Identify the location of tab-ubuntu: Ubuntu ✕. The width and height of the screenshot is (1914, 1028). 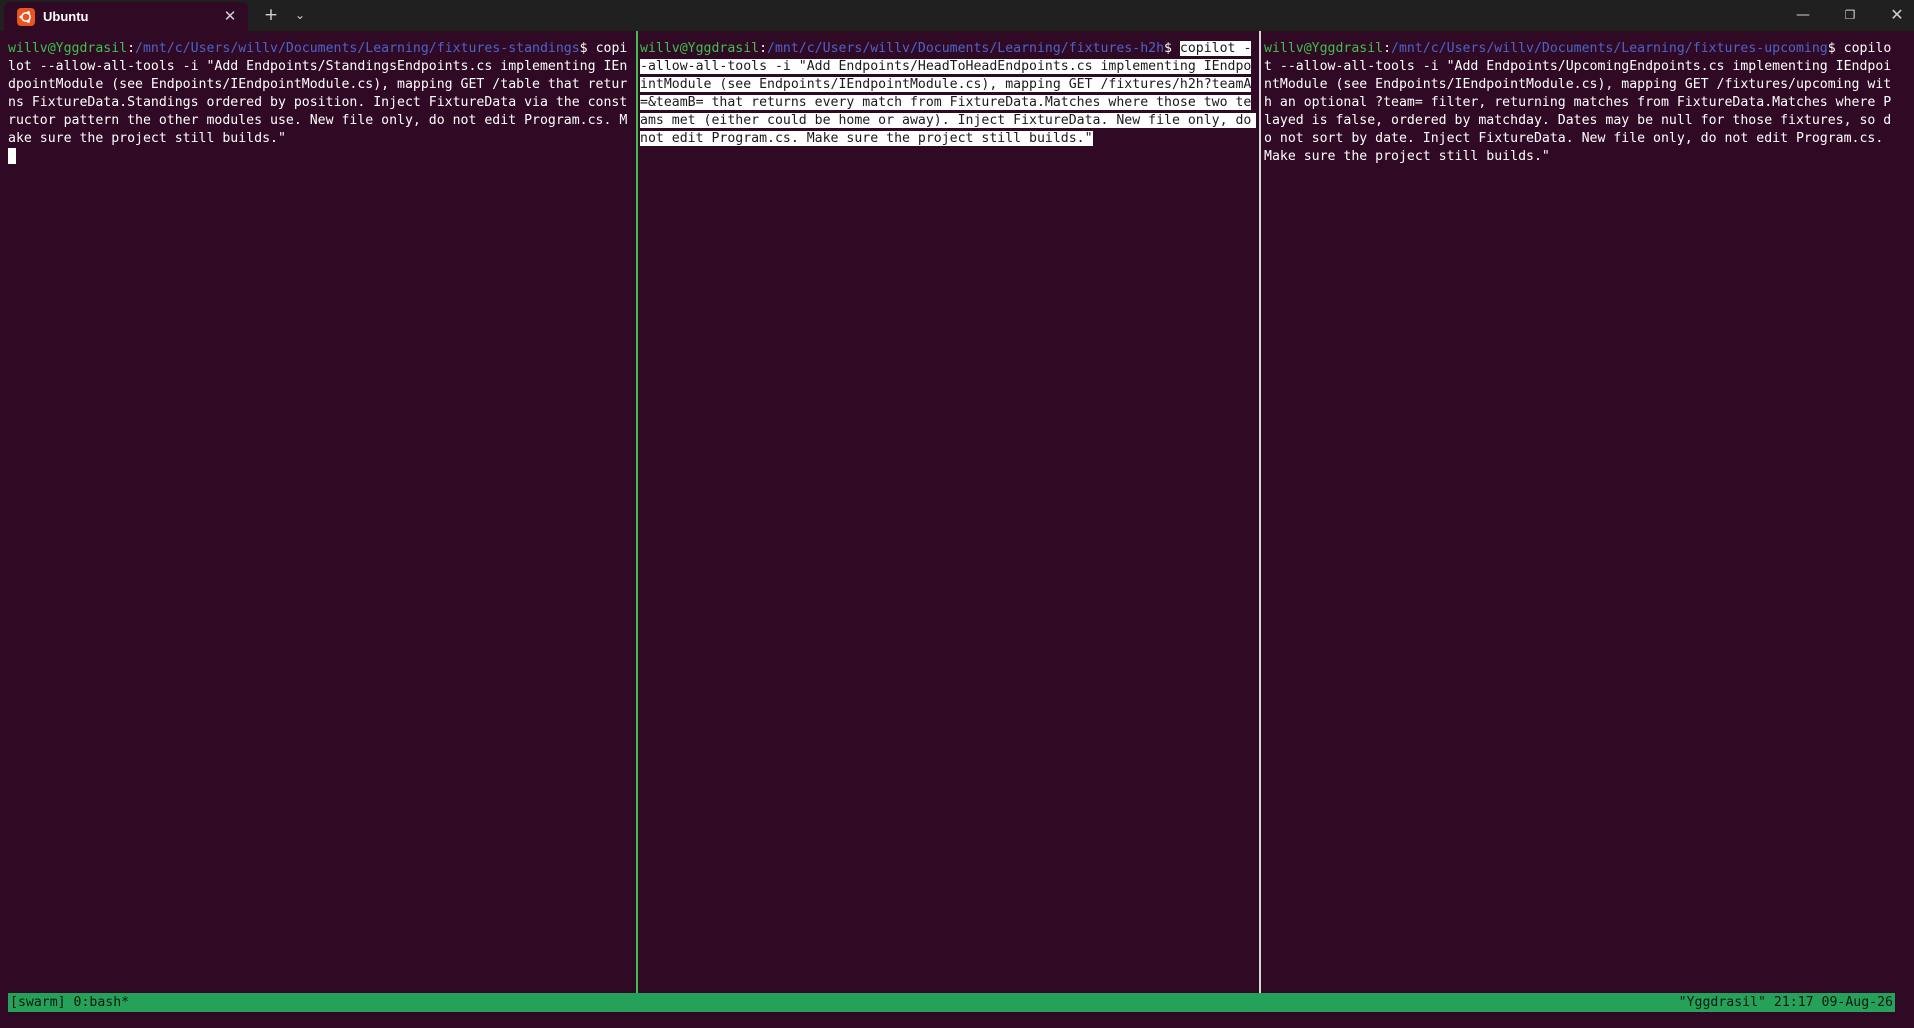
(126, 16).